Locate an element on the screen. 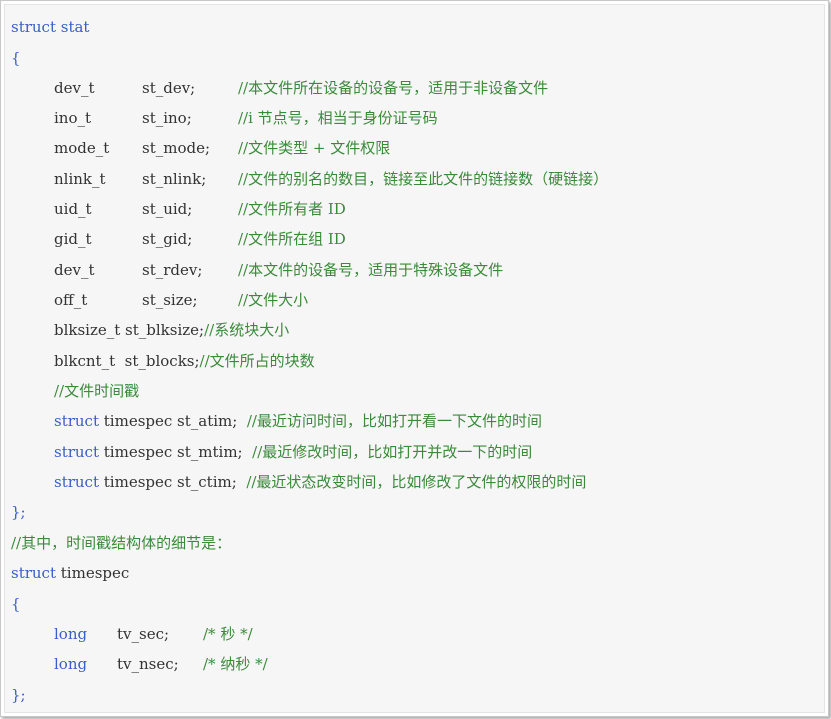 This screenshot has height=719, width=831. field-type: uid_t is located at coordinates (73, 209).